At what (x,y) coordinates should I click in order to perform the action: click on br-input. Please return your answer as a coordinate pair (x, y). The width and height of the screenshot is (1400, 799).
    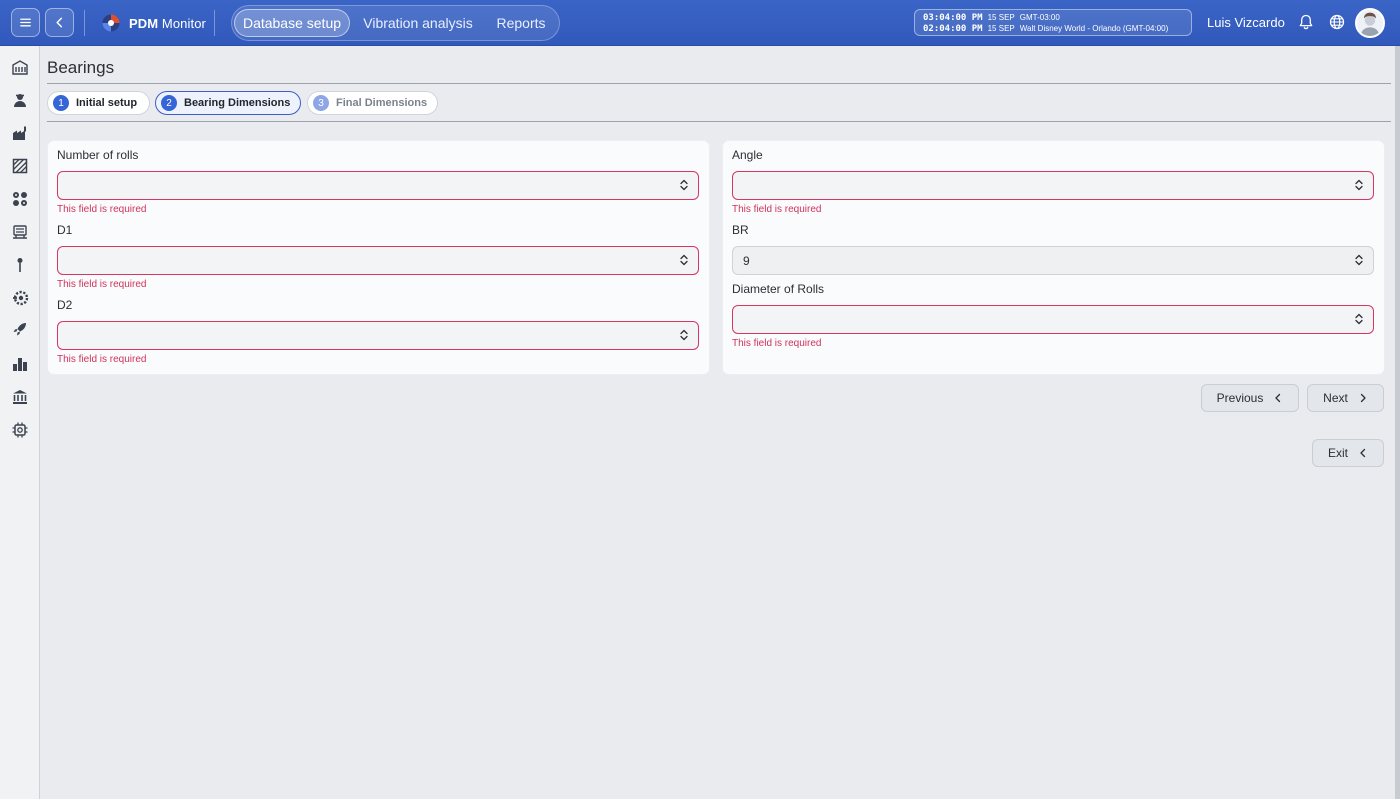
    Looking at the image, I should click on (1053, 260).